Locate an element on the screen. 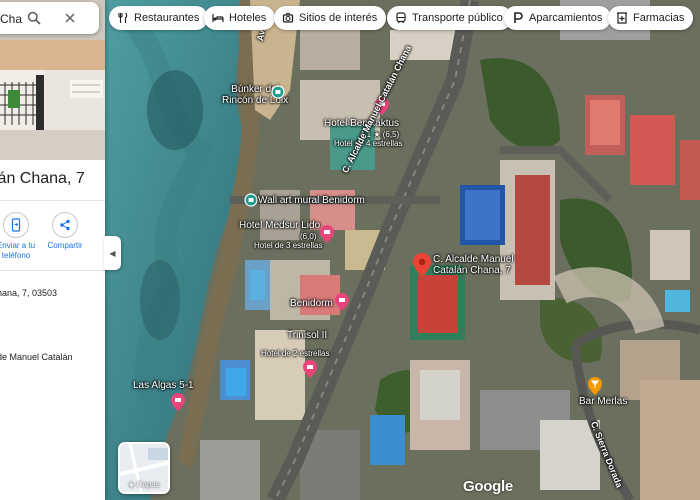  share-circle is located at coordinates (65, 225).